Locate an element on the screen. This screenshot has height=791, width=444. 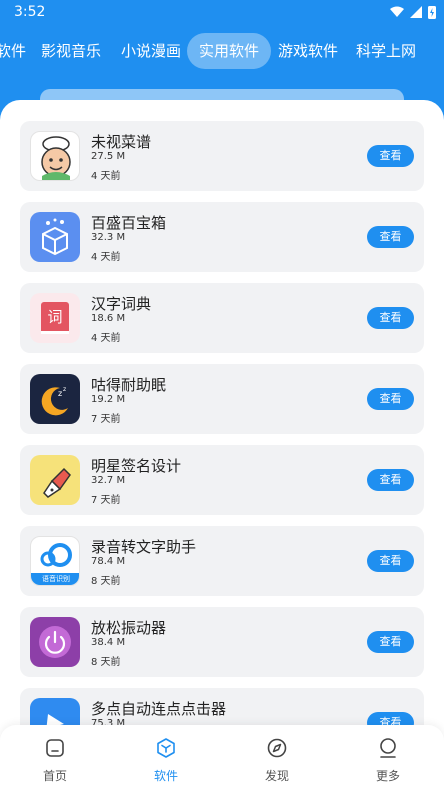
app-size: 38.4 M is located at coordinates (108, 642).